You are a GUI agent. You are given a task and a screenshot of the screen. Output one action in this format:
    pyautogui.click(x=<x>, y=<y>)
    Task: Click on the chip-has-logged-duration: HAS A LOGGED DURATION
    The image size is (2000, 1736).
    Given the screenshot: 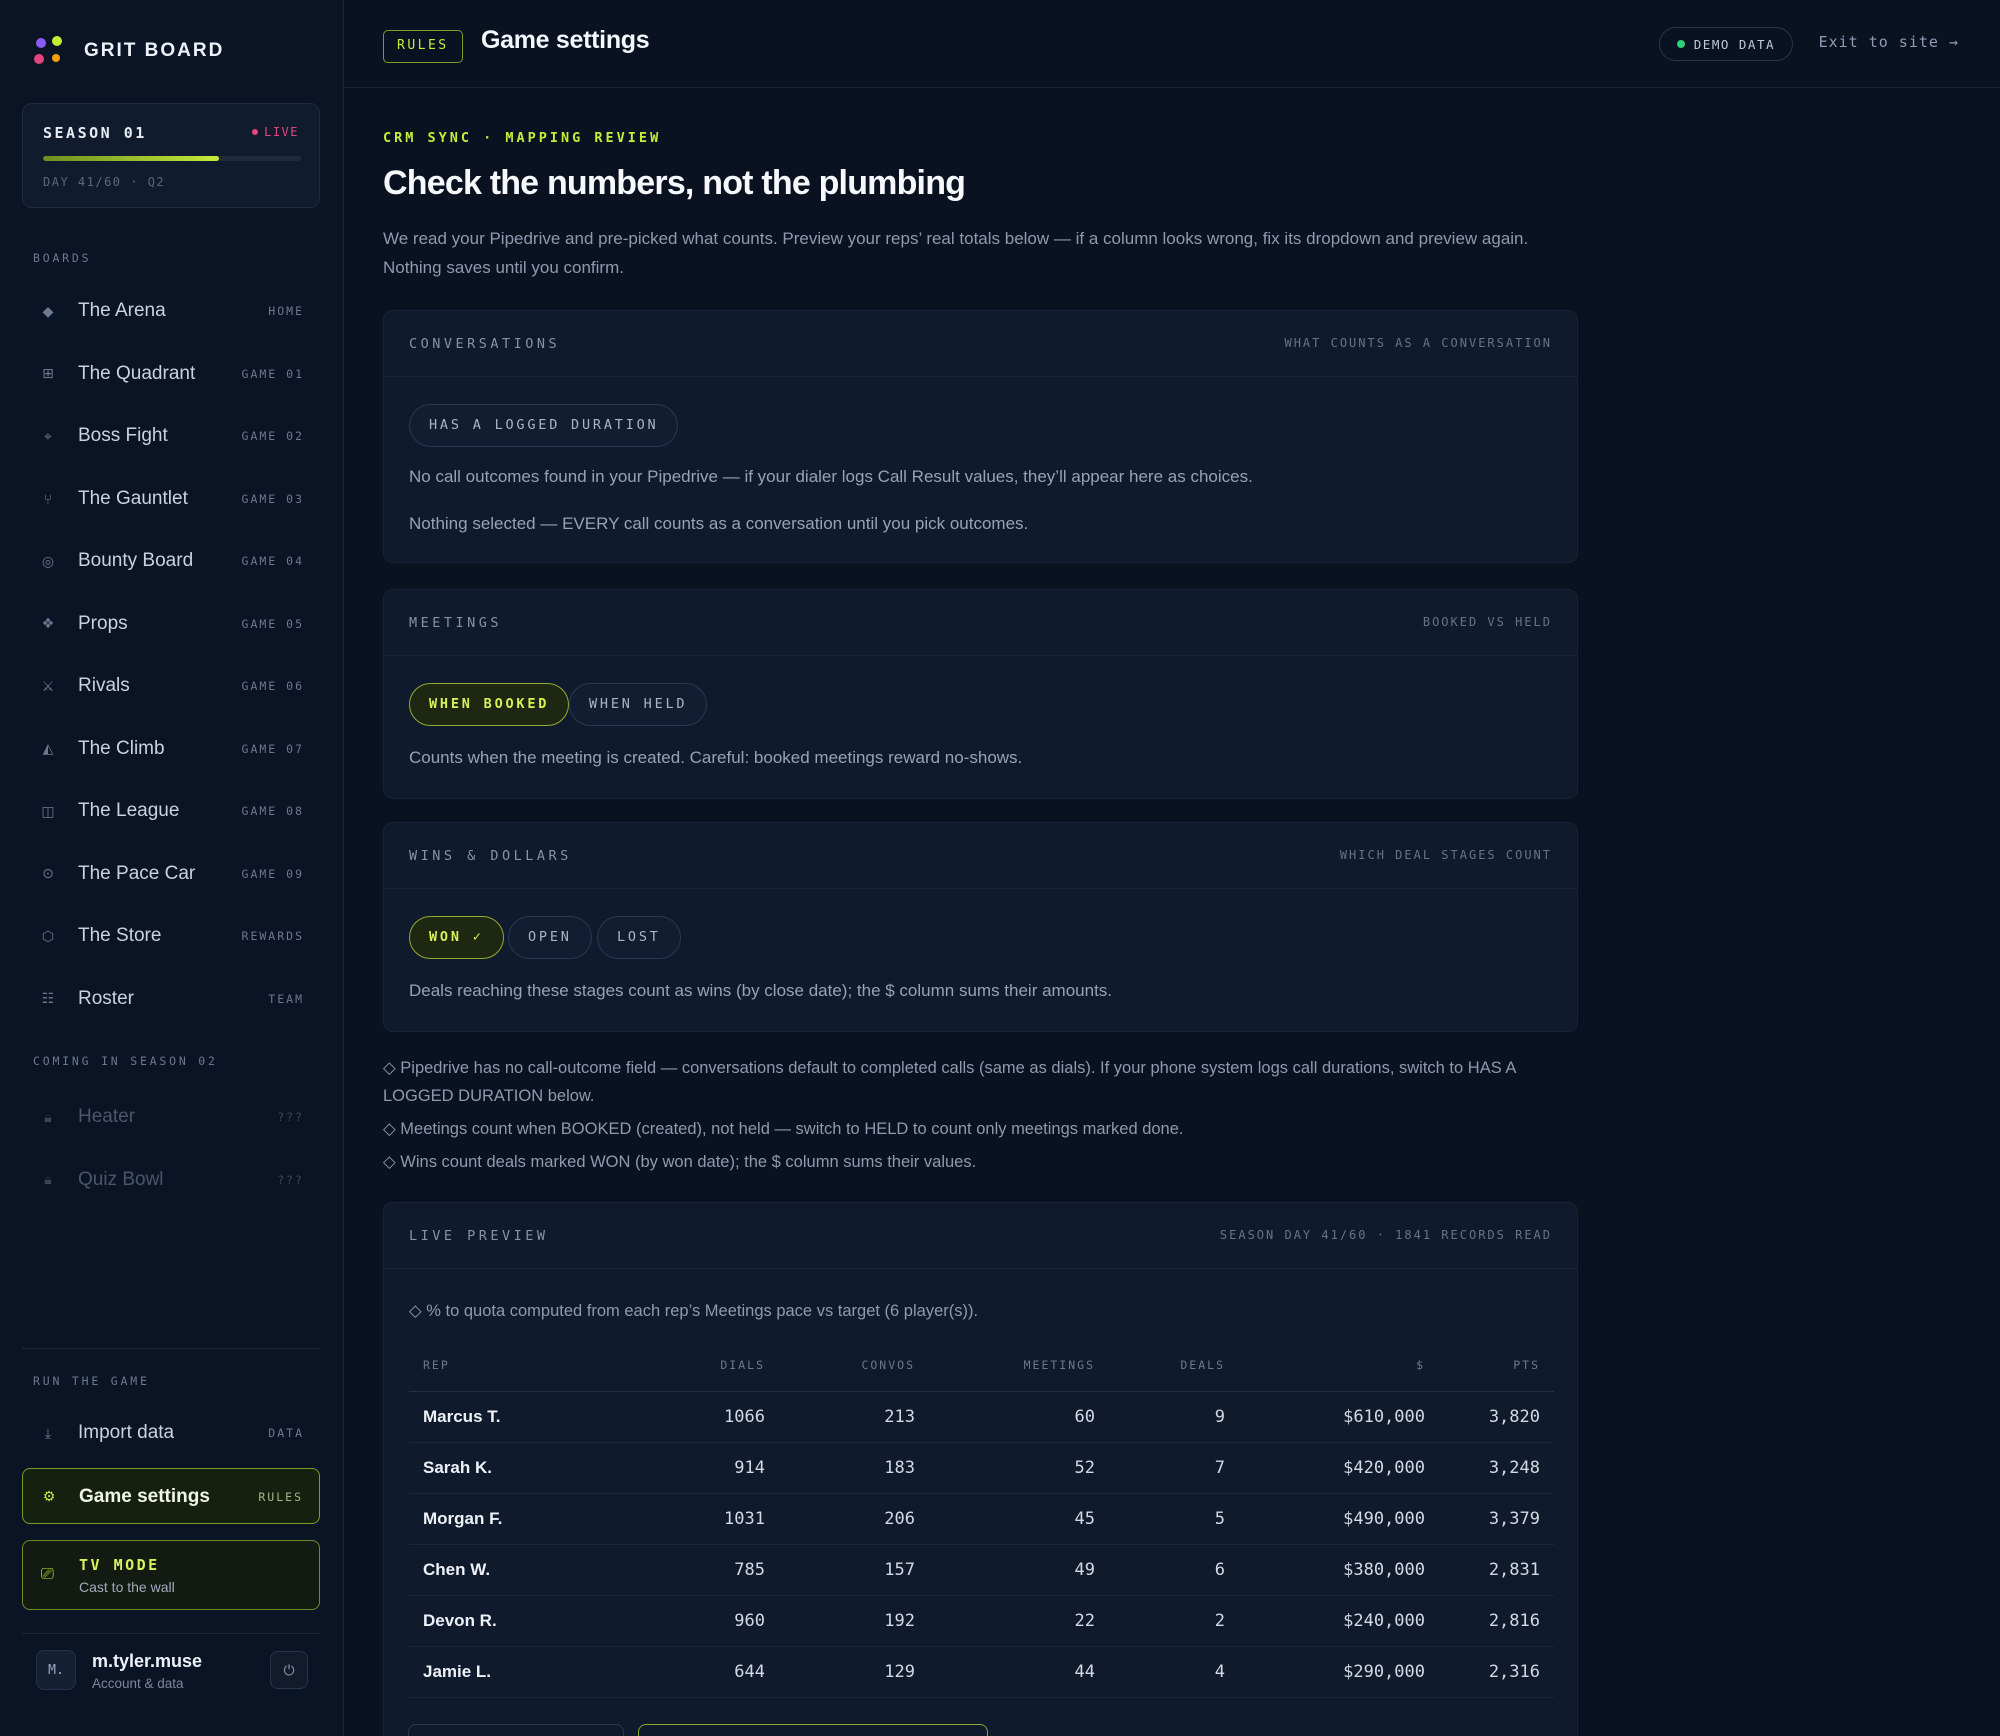 What is the action you would take?
    pyautogui.click(x=544, y=425)
    